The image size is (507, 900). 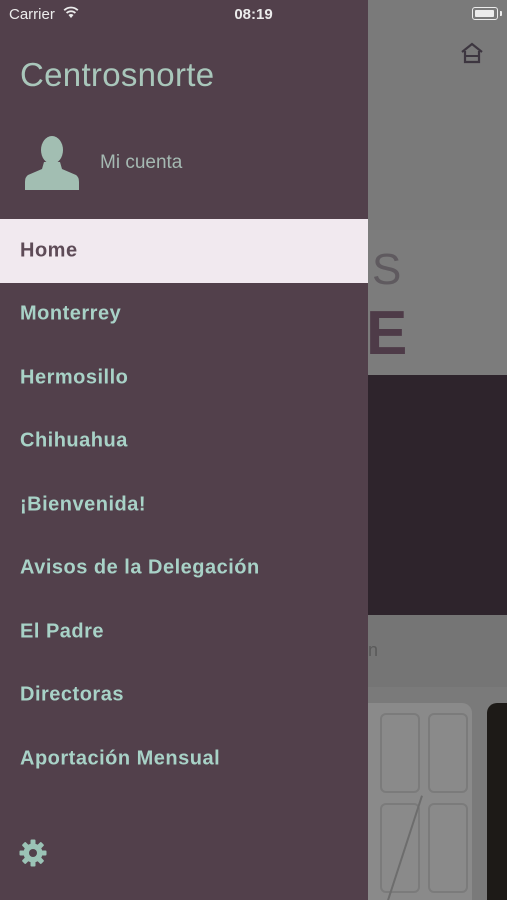 I want to click on person-icon, so click(x=52, y=163).